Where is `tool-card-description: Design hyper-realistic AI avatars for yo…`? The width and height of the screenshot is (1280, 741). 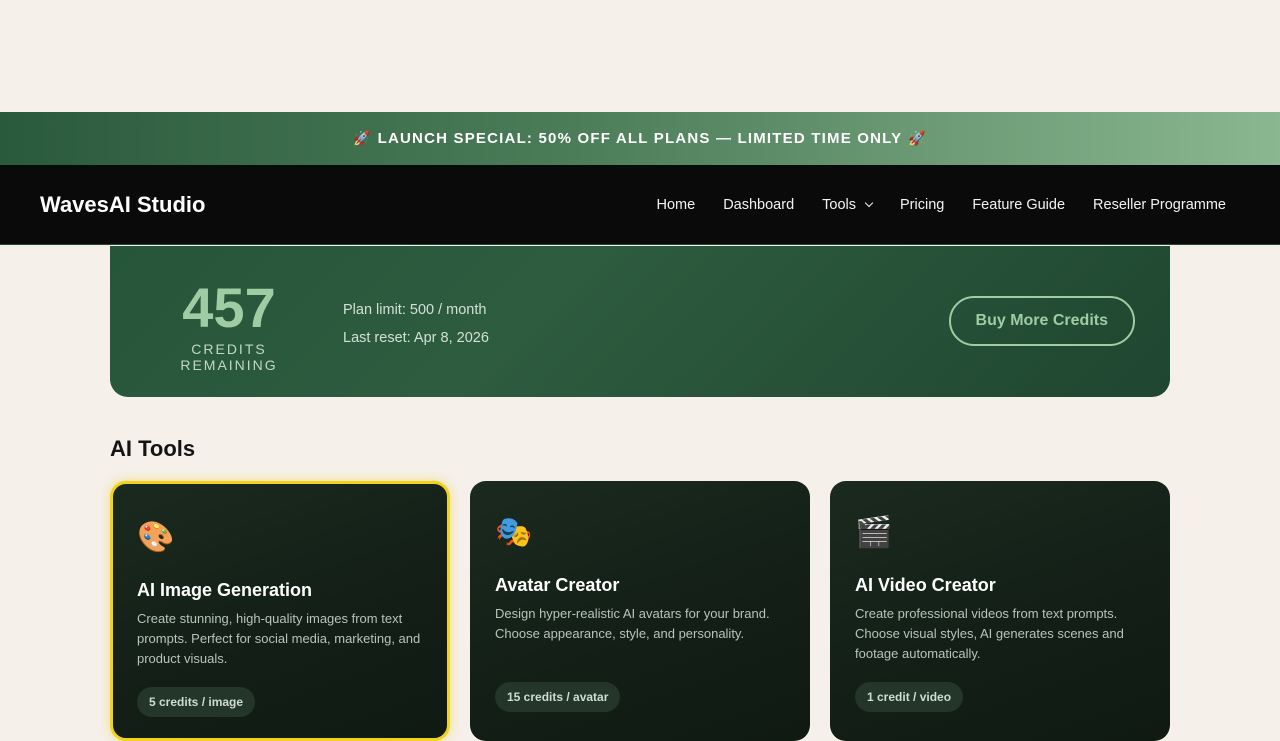 tool-card-description: Design hyper-realistic AI avatars for yo… is located at coordinates (632, 623).